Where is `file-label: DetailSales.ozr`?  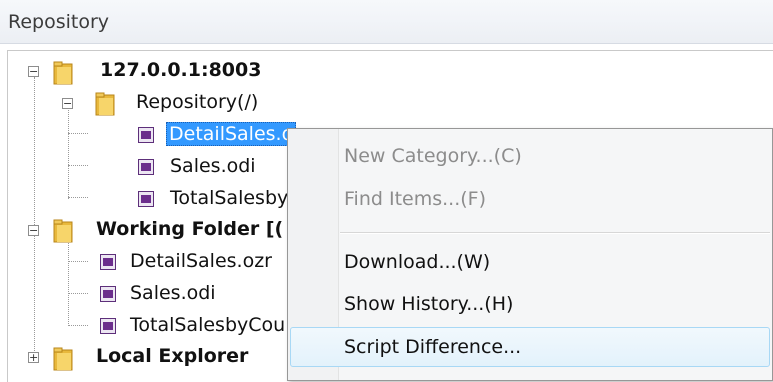
file-label: DetailSales.ozr is located at coordinates (201, 261).